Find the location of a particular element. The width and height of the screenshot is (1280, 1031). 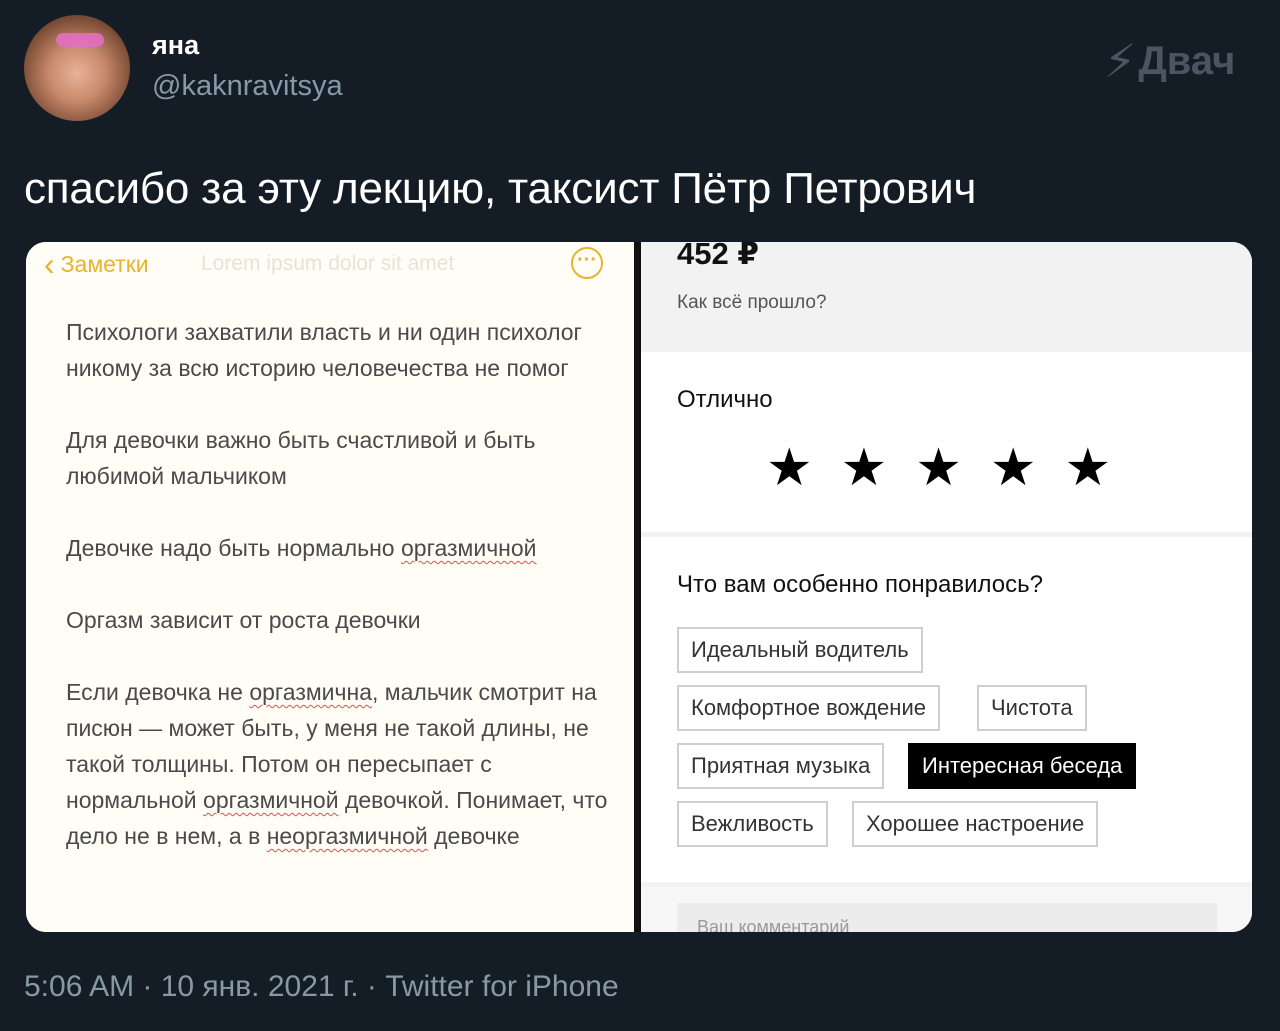

note-paragraph: Оргазм зависит от роста девочки is located at coordinates (243, 620).